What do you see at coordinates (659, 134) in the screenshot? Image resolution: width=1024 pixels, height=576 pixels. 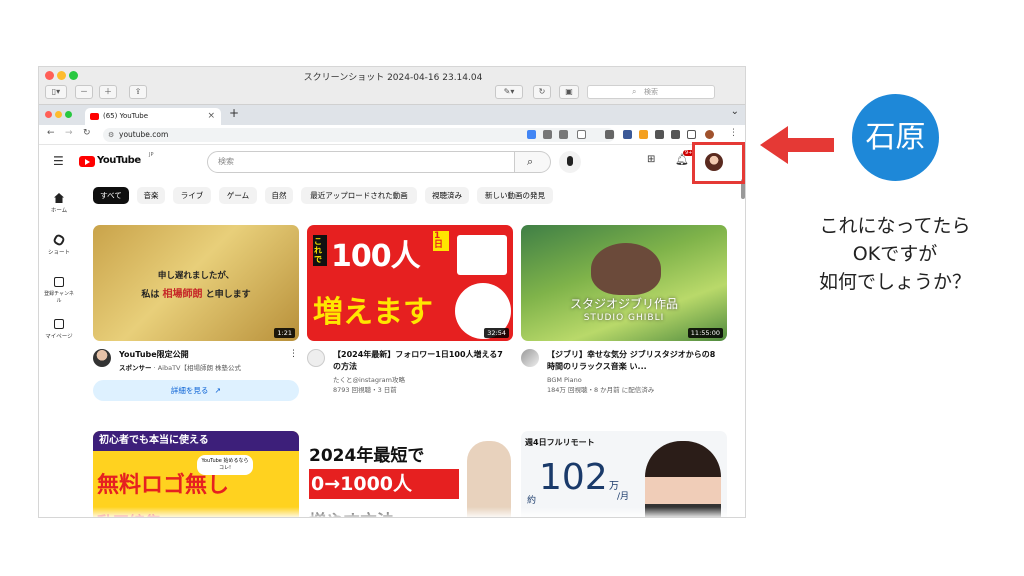 I see `puzzle-extensions-icon` at bounding box center [659, 134].